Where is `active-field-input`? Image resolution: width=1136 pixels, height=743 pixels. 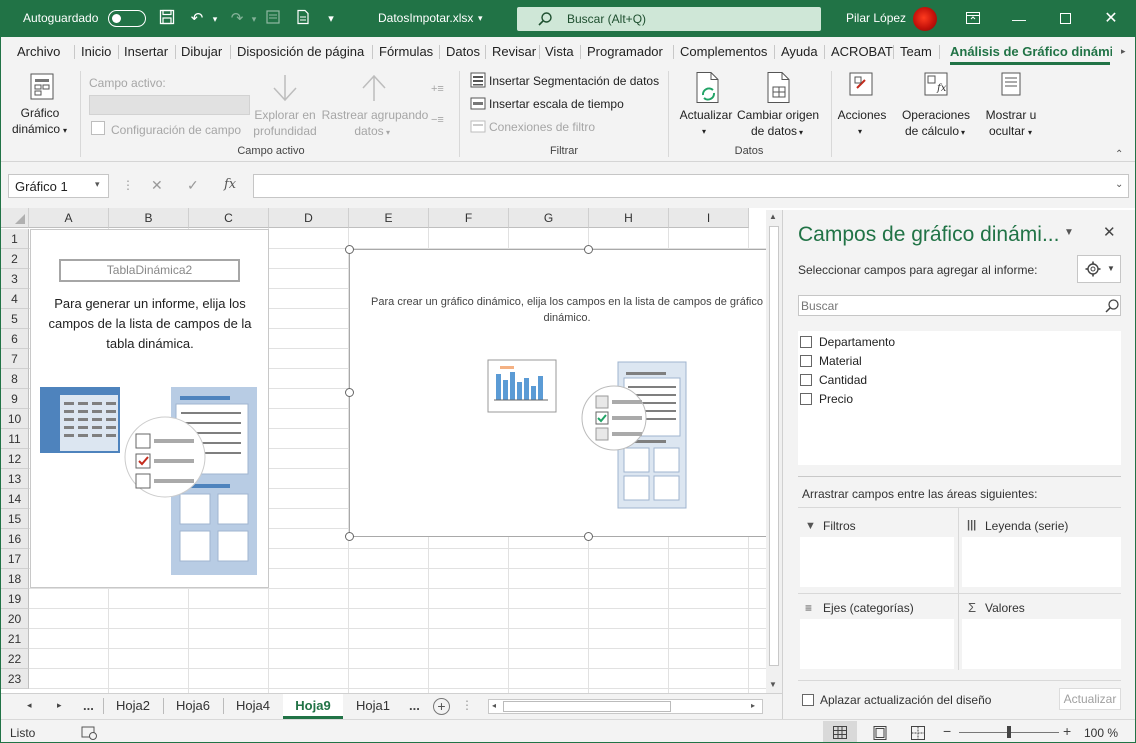
active-field-input is located at coordinates (169, 105).